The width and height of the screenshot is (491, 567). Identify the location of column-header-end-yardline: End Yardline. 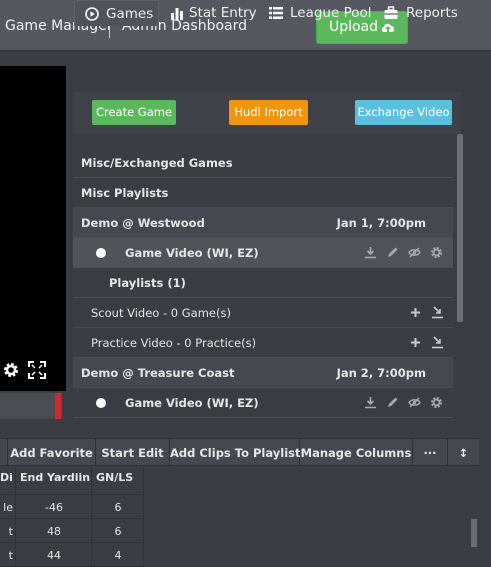
(55, 477).